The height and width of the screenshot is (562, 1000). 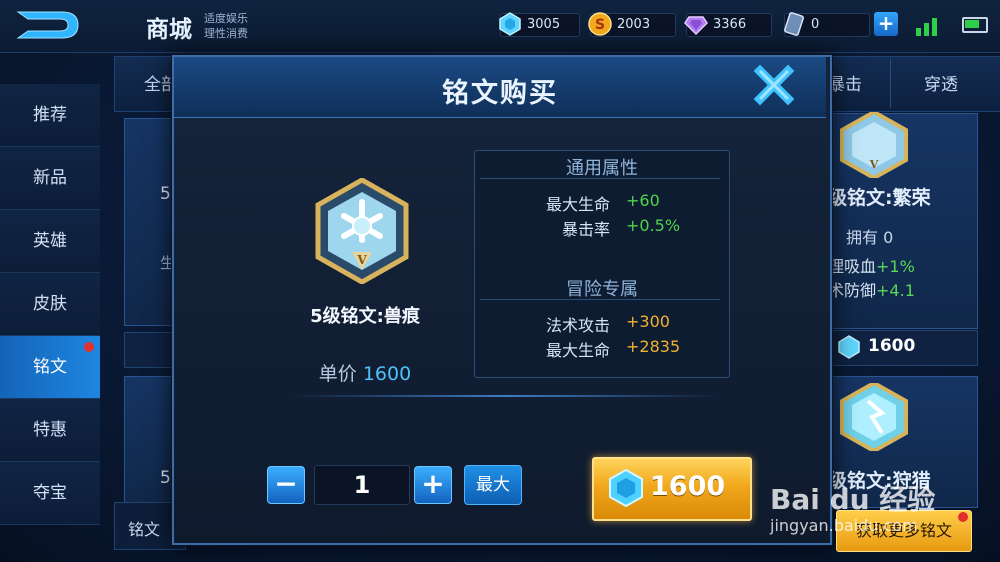 I want to click on signal-strength-icon, so click(x=926, y=27).